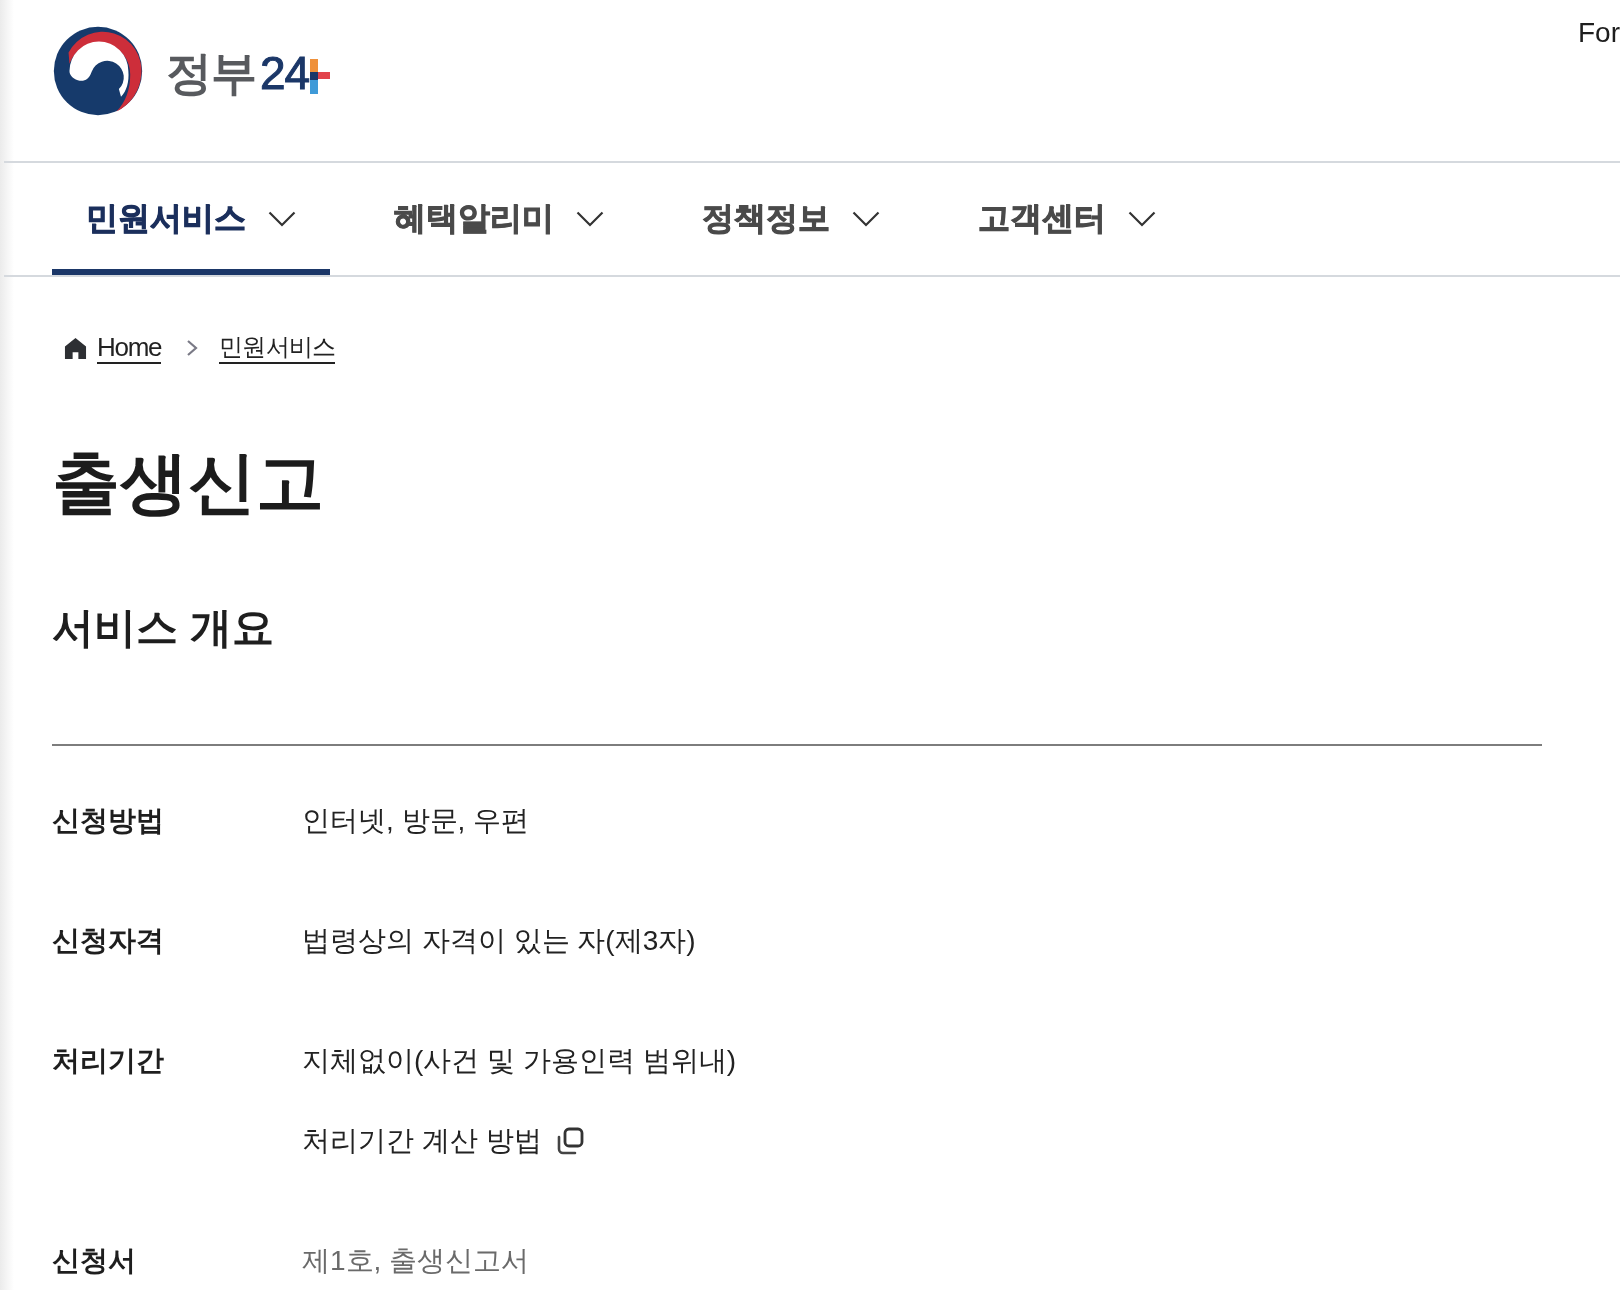 This screenshot has height=1290, width=1620. Describe the element at coordinates (791, 219) in the screenshot. I see `nav-tab: 정책정보` at that location.